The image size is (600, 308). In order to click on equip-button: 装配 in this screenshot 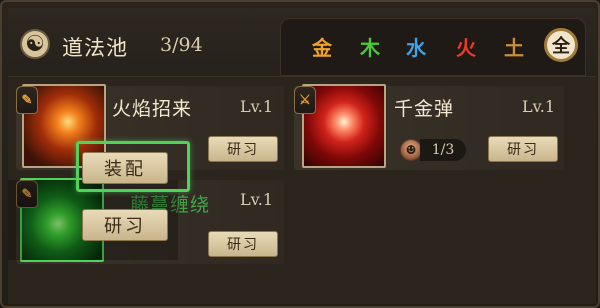, I will do `click(125, 168)`.